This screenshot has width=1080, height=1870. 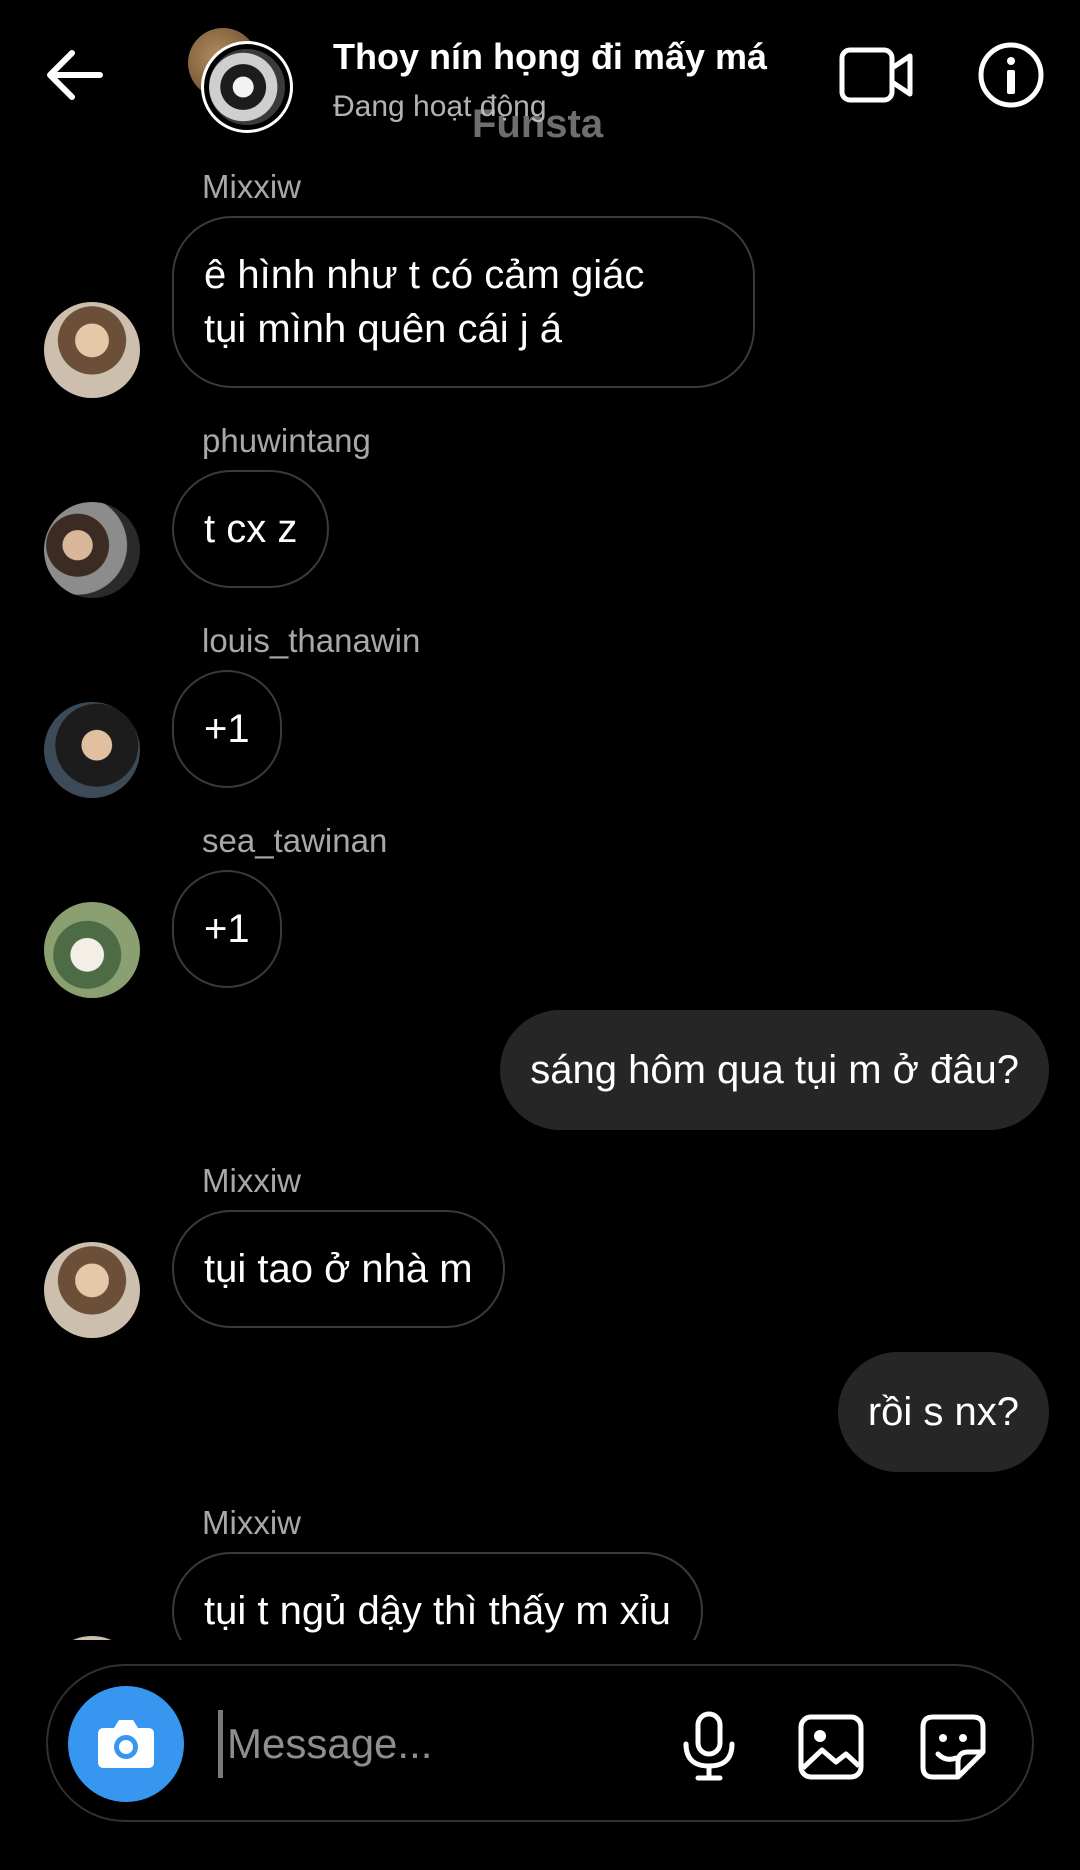 What do you see at coordinates (311, 640) in the screenshot?
I see `sender-name: louis_thanawin` at bounding box center [311, 640].